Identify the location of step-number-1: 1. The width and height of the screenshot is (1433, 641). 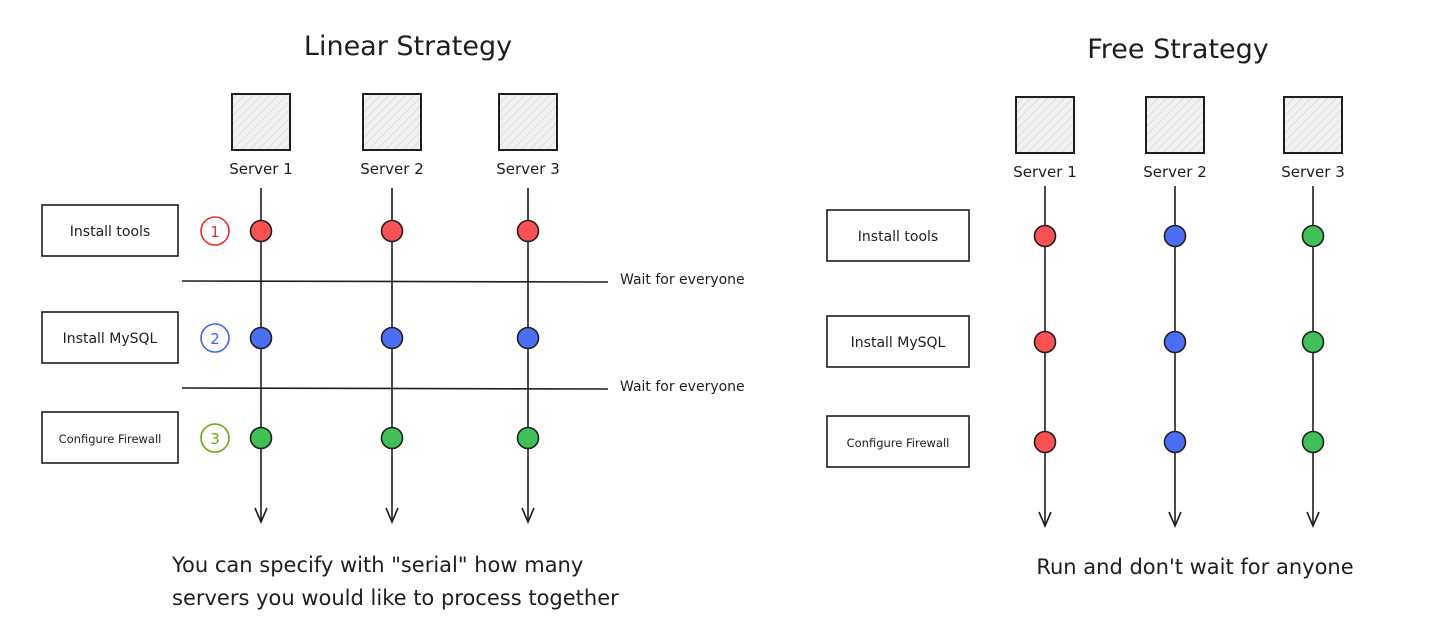
(215, 232).